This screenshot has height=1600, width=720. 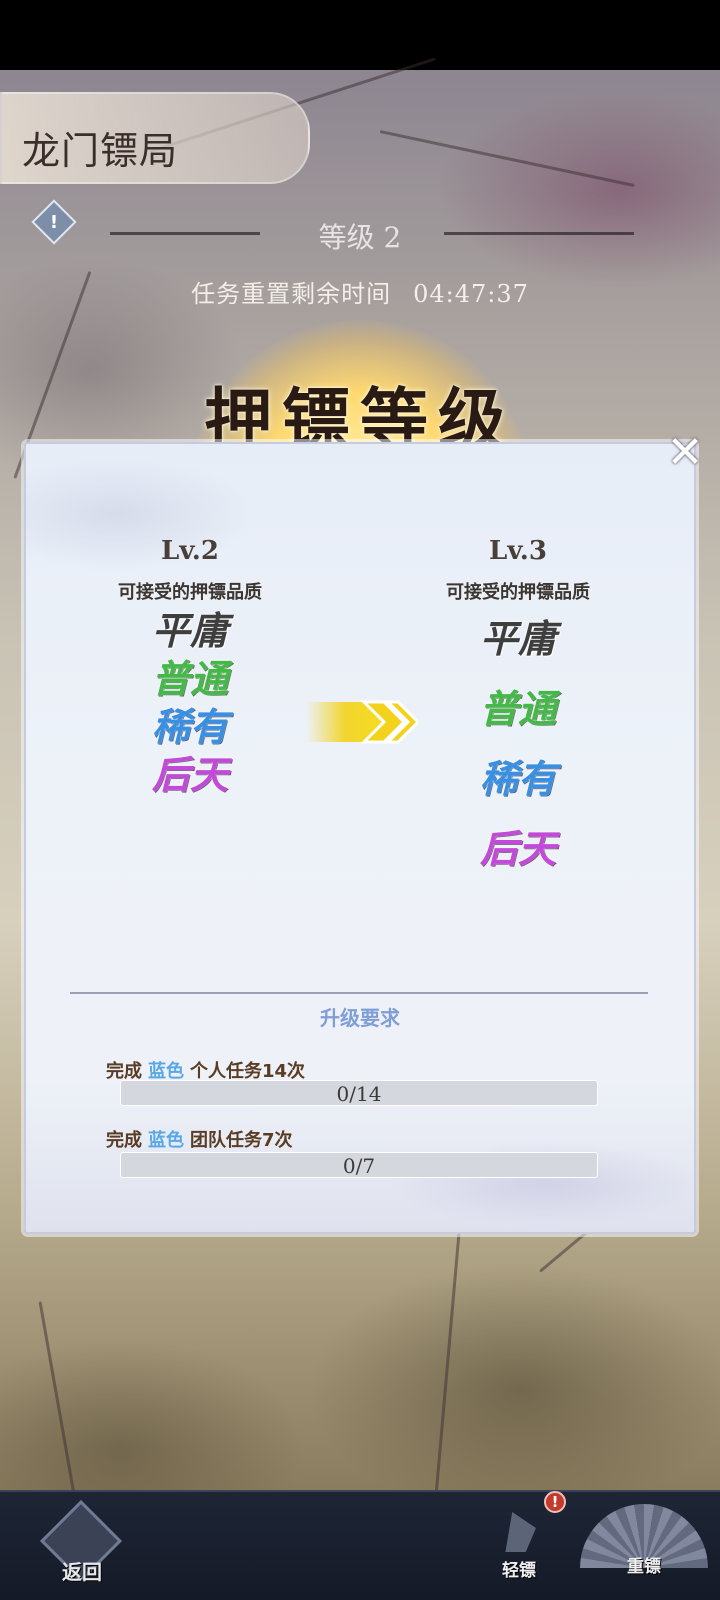 What do you see at coordinates (517, 778) in the screenshot?
I see `next-quality-3: 稀有` at bounding box center [517, 778].